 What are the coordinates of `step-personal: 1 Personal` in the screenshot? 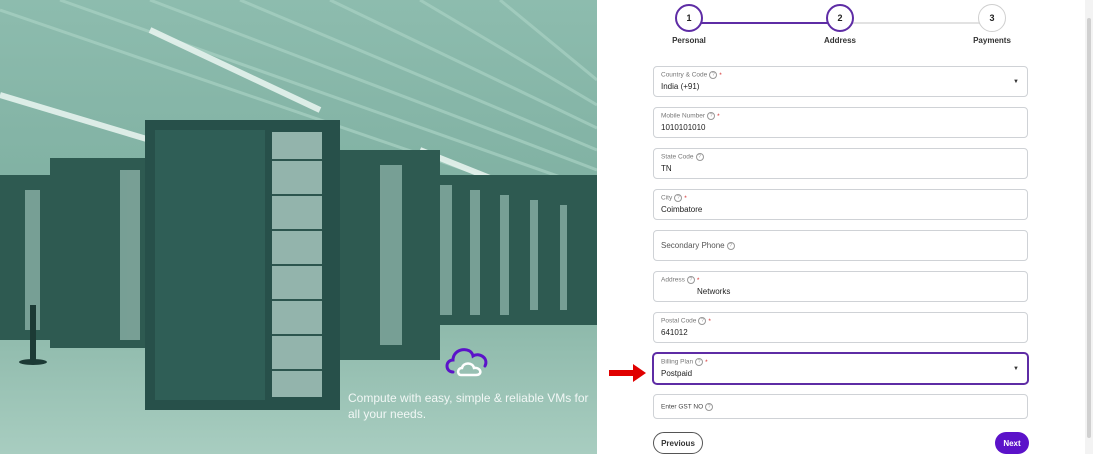 It's located at (689, 24).